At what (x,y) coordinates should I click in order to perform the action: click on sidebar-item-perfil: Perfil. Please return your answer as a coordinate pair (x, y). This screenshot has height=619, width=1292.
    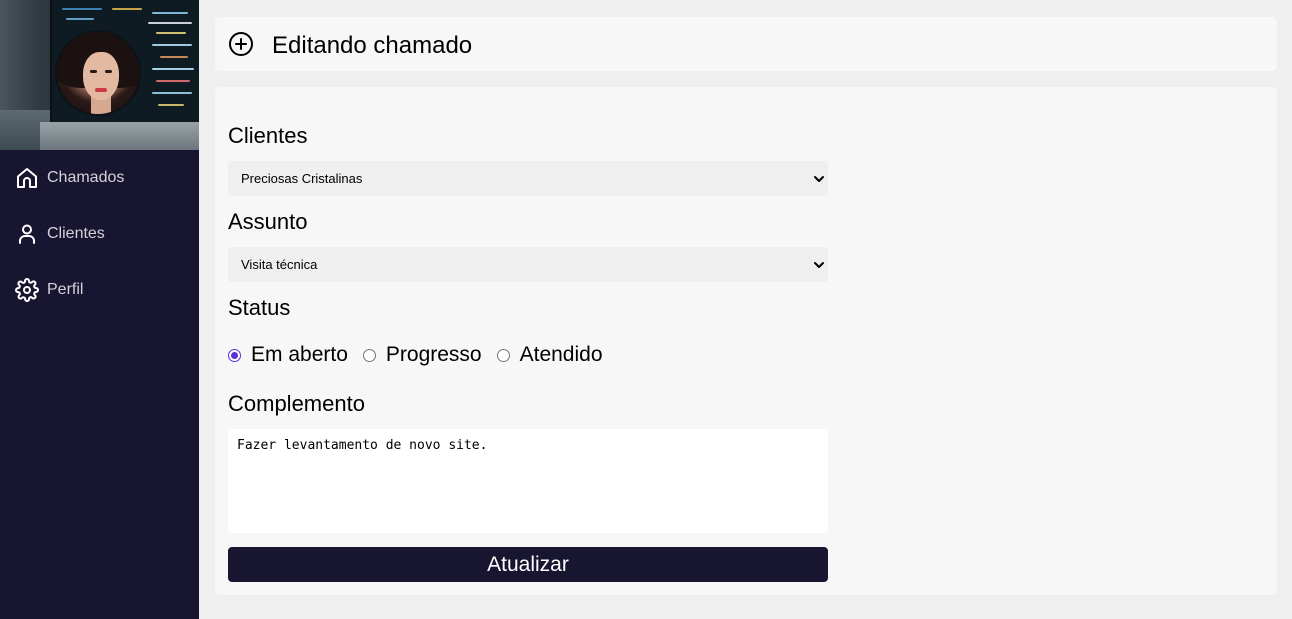
    Looking at the image, I should click on (99, 290).